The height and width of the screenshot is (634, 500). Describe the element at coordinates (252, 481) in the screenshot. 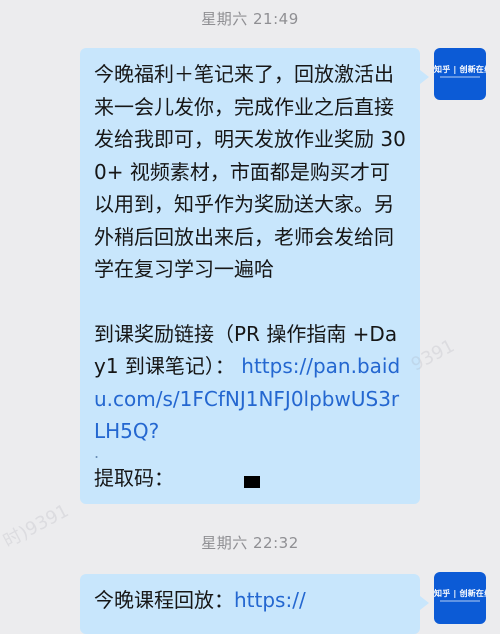

I see `redacted-code` at that location.